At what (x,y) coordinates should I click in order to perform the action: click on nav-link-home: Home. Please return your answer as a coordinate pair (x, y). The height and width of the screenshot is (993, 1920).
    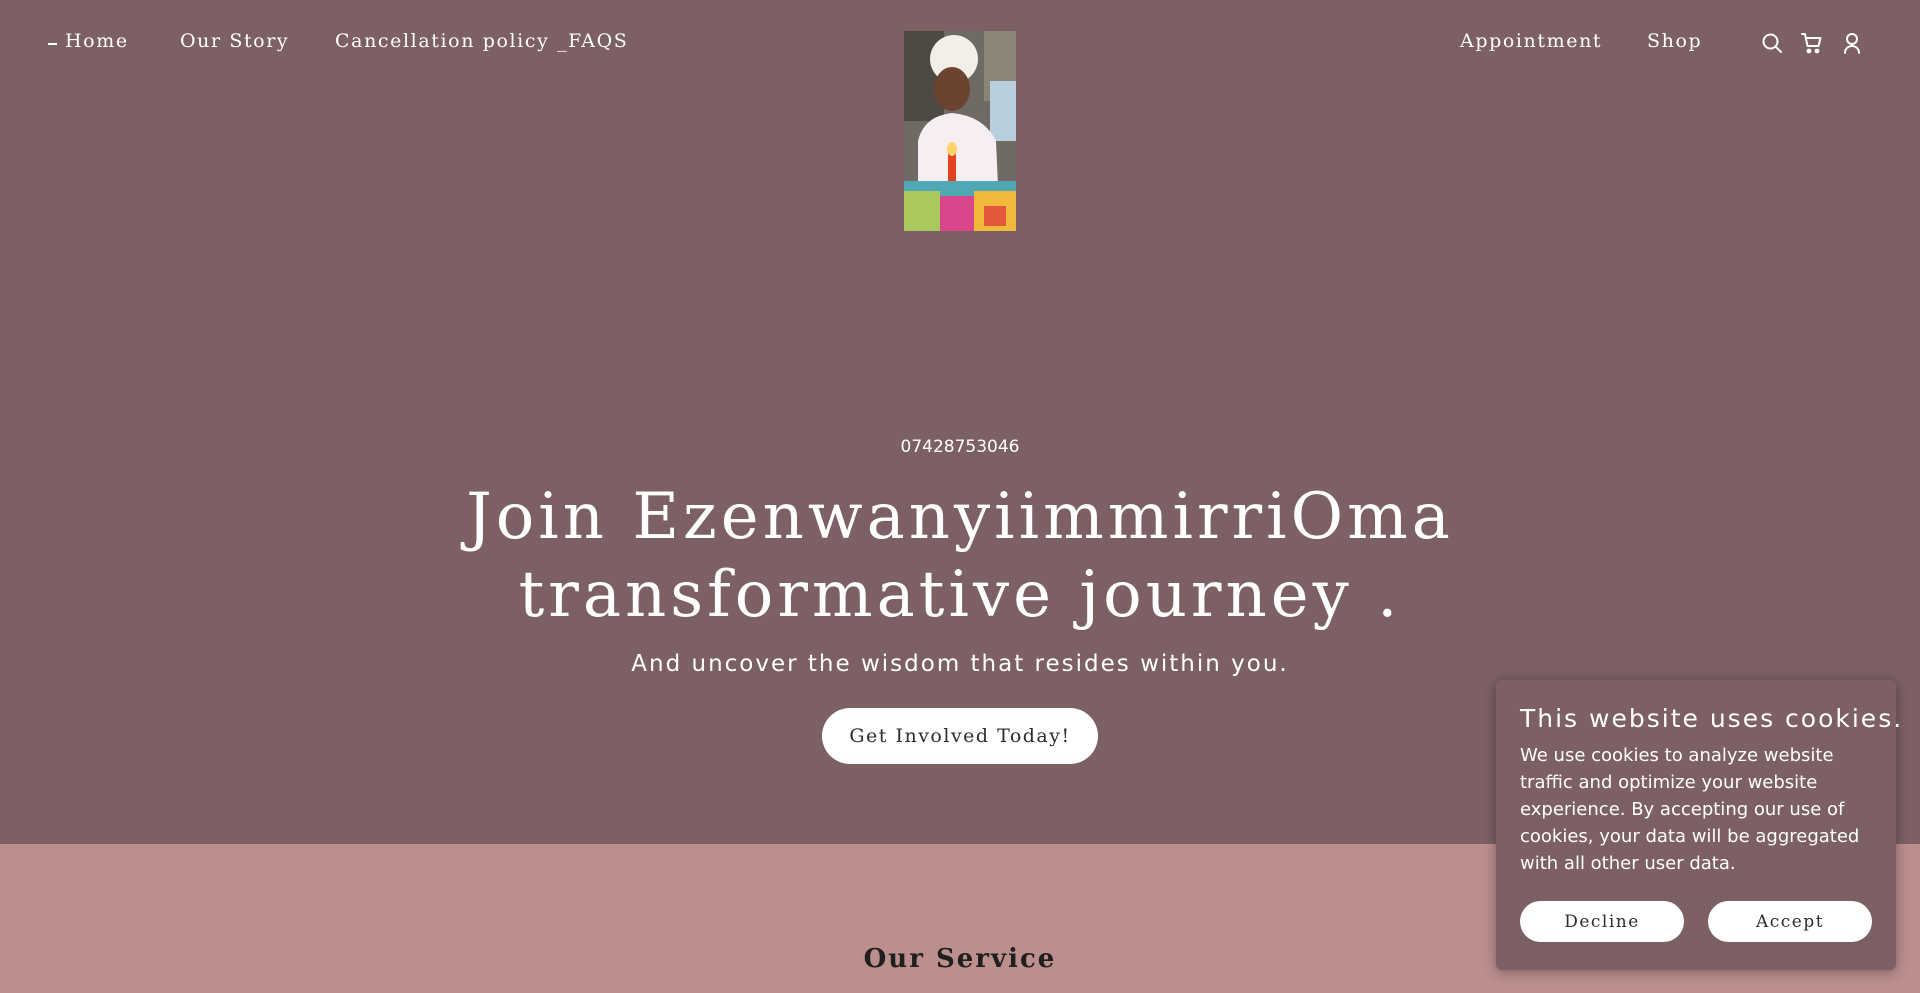
    Looking at the image, I should click on (97, 41).